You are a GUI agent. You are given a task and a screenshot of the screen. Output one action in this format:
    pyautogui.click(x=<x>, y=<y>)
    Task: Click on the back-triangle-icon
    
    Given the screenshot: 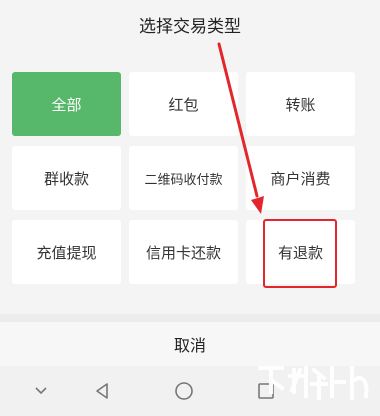 What is the action you would take?
    pyautogui.click(x=102, y=391)
    